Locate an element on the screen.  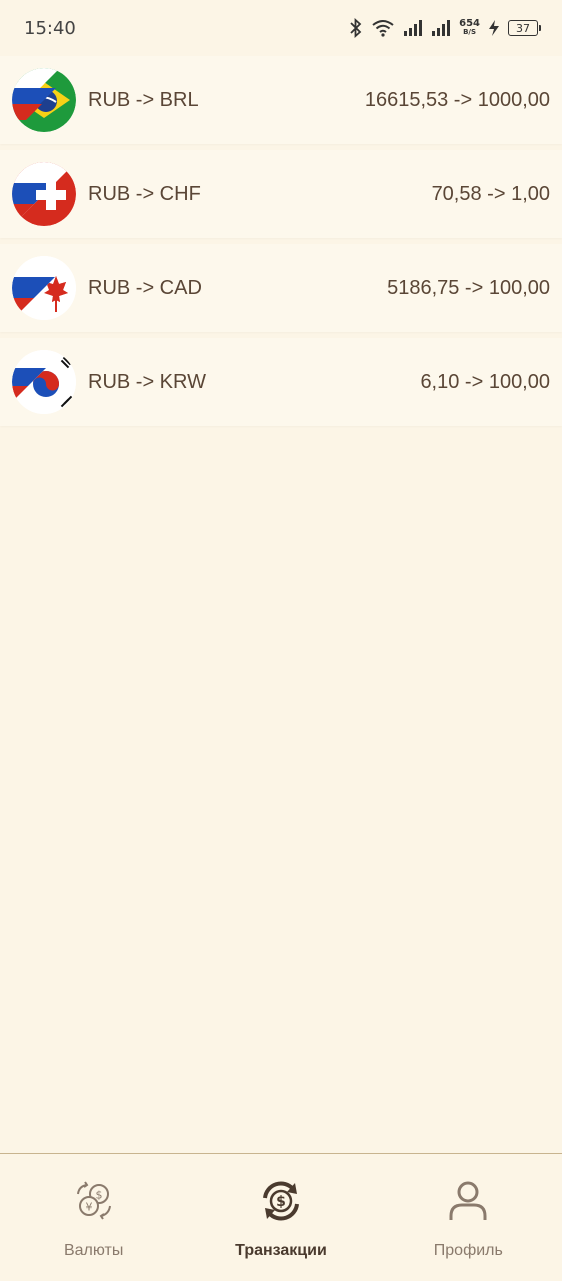
flag-ru-br-icon is located at coordinates (44, 100).